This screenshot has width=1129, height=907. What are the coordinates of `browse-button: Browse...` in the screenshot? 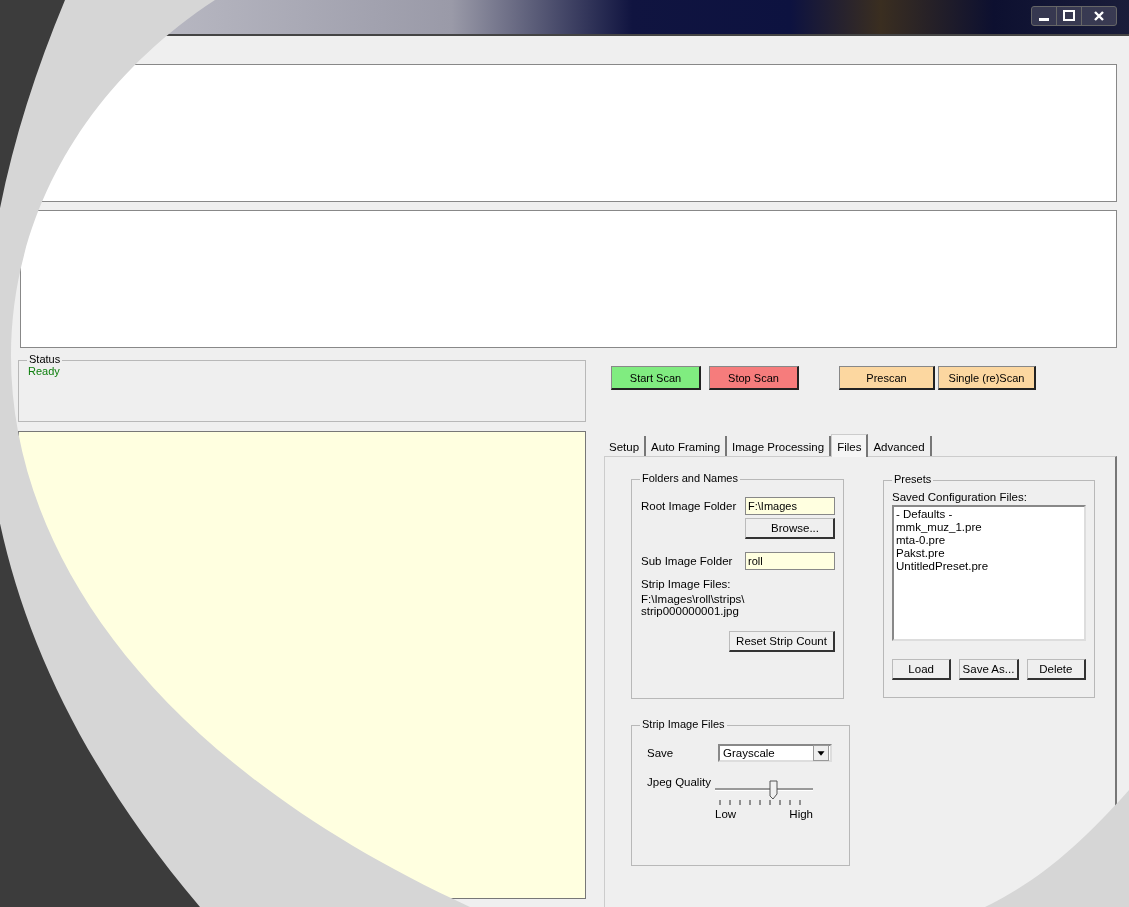 It's located at (790, 528).